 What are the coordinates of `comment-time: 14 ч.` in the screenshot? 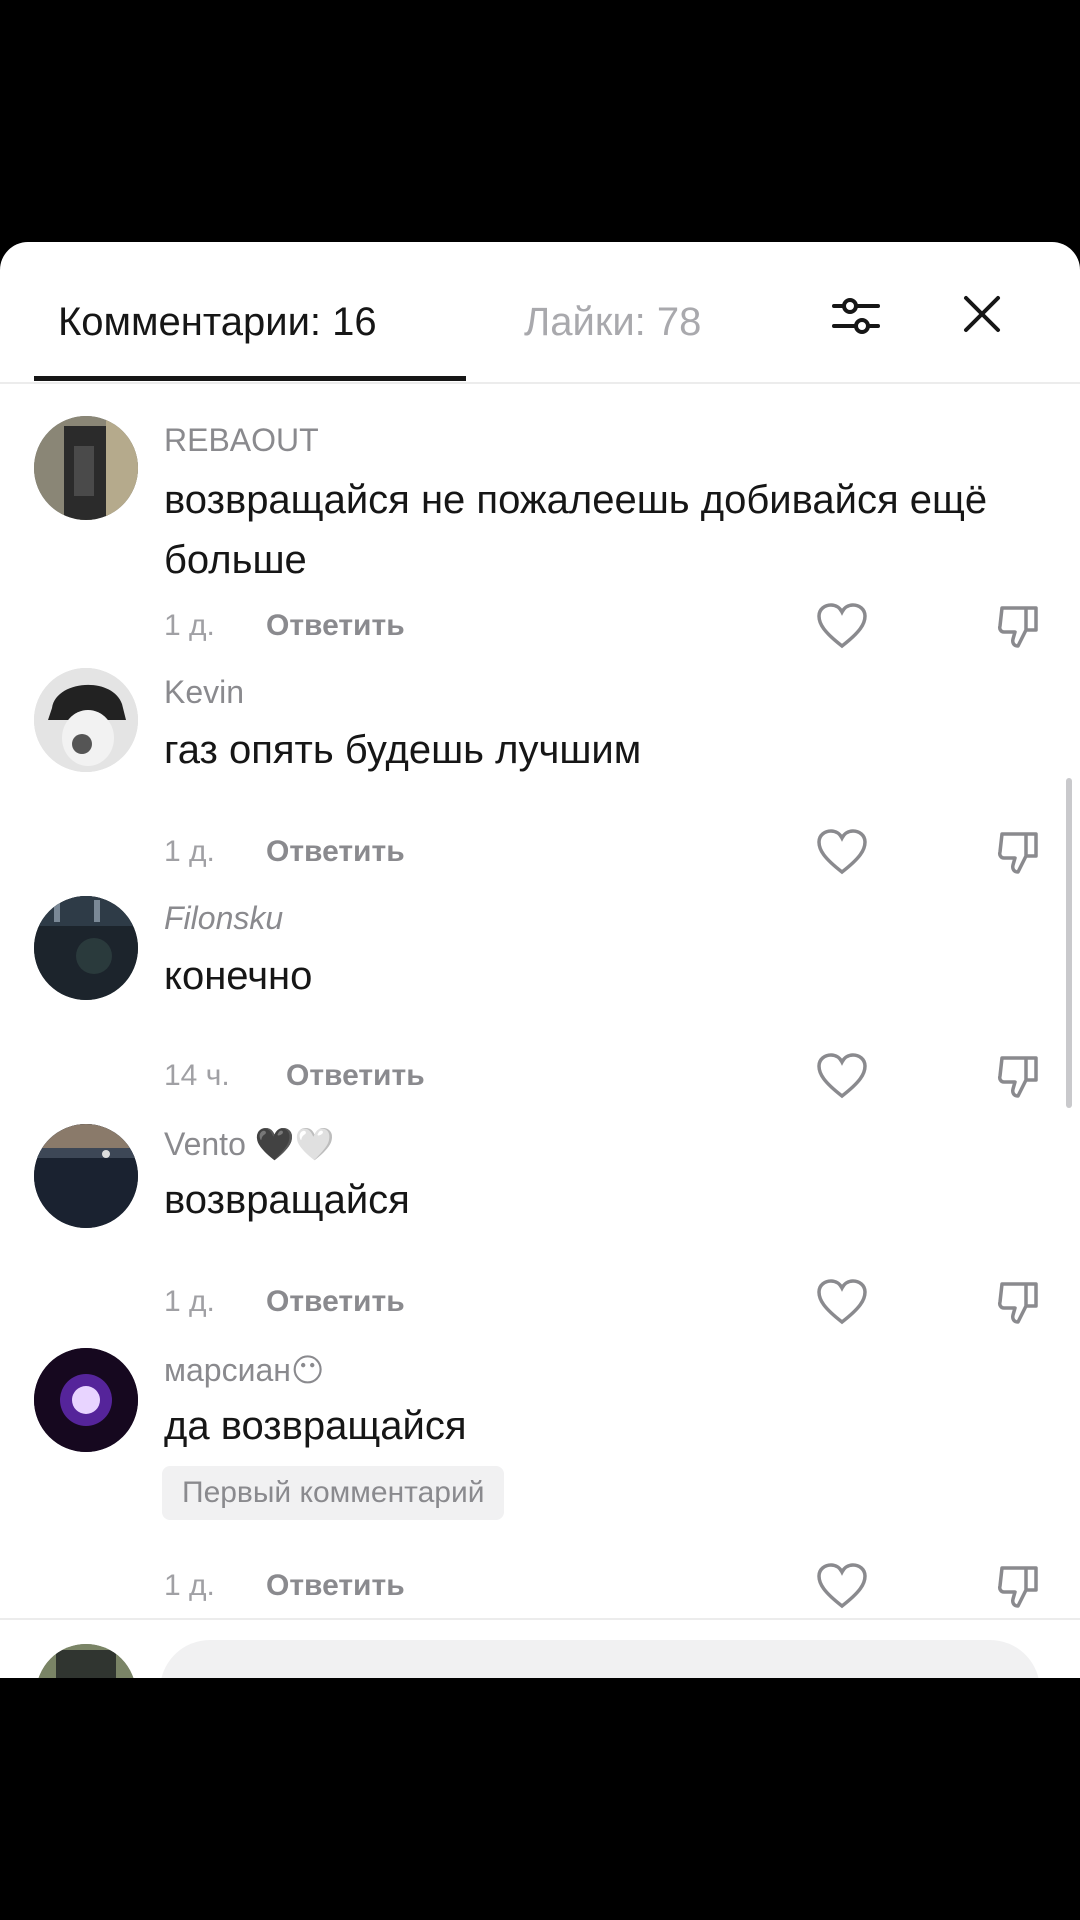 It's located at (197, 1075).